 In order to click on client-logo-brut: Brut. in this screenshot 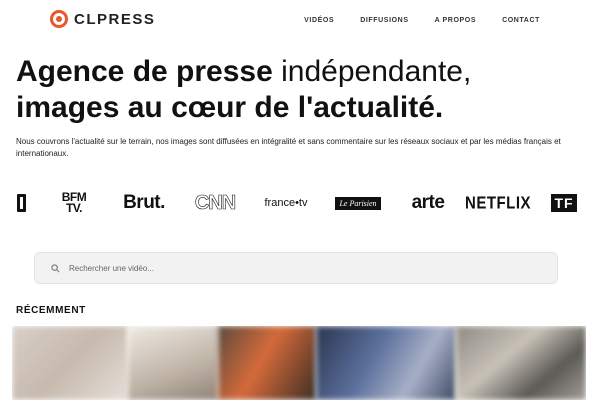, I will do `click(144, 202)`.